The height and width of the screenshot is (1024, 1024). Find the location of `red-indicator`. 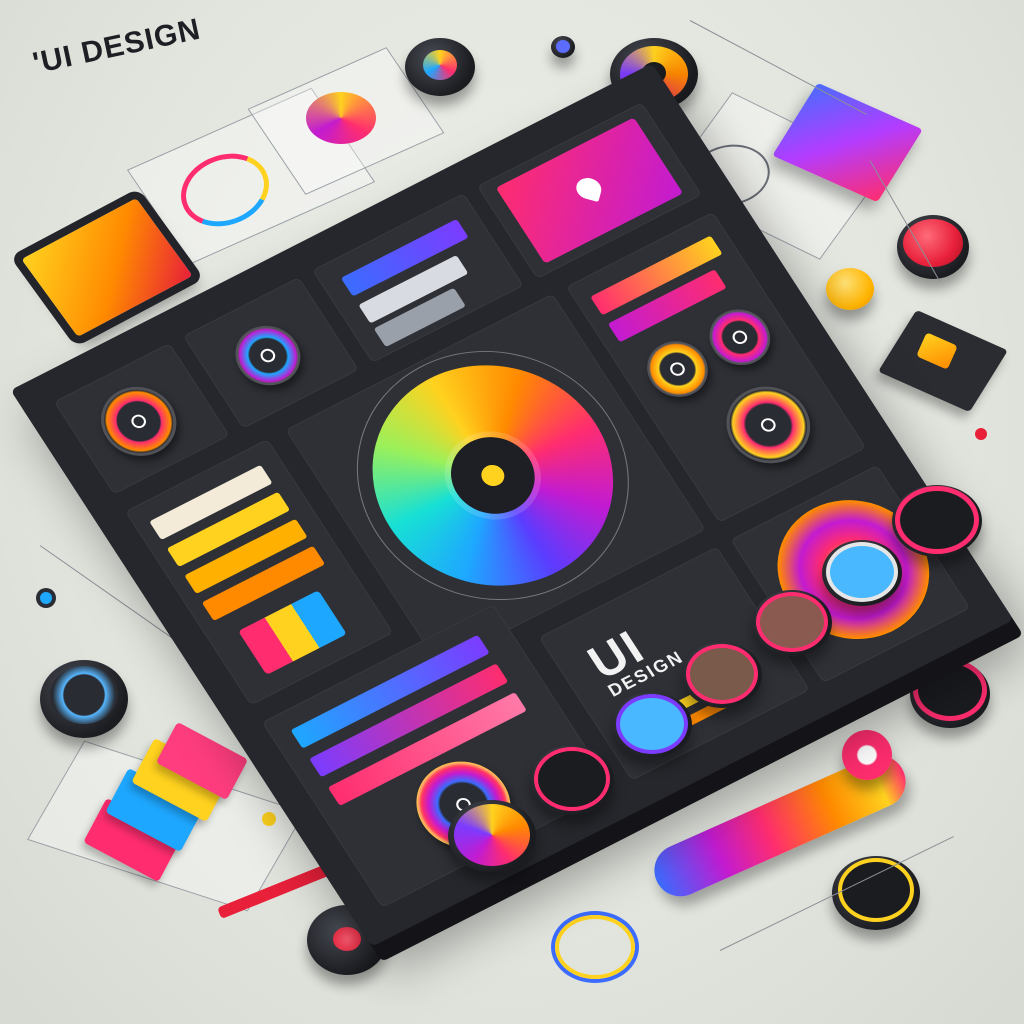

red-indicator is located at coordinates (347, 939).